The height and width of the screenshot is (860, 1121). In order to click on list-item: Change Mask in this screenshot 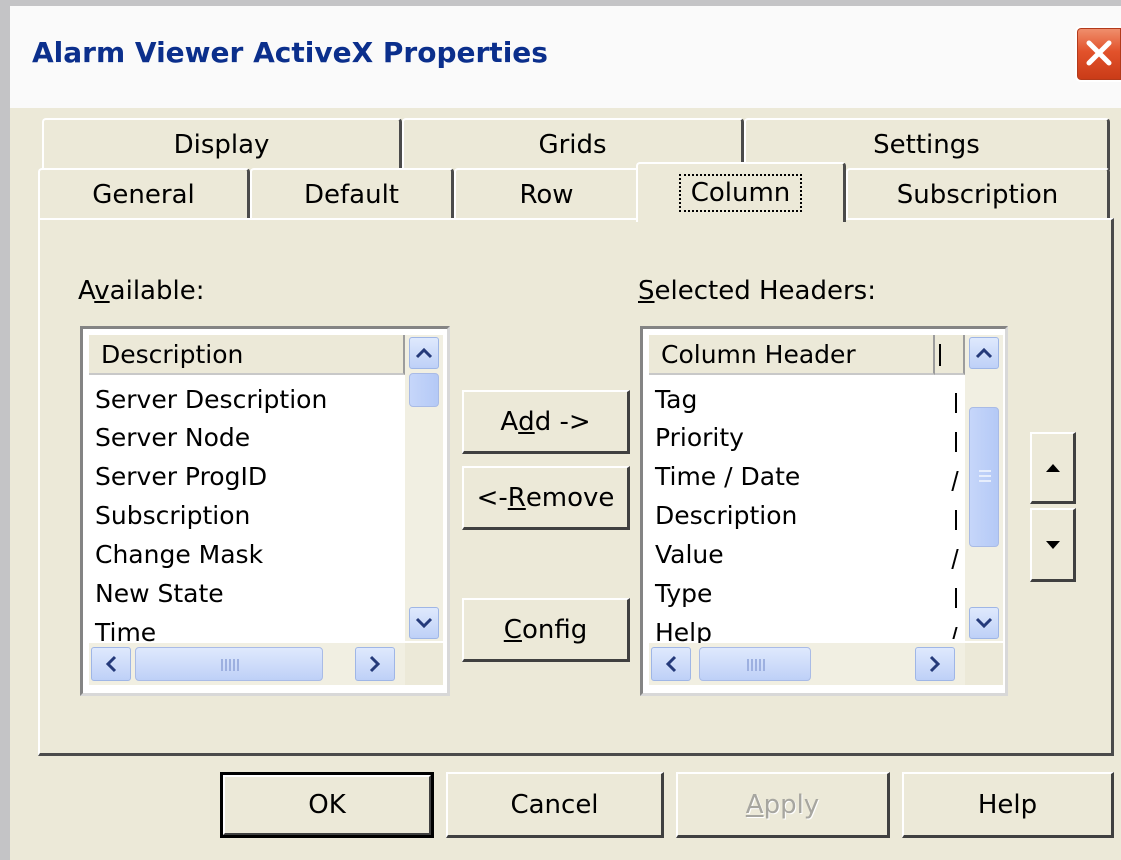, I will do `click(179, 555)`.